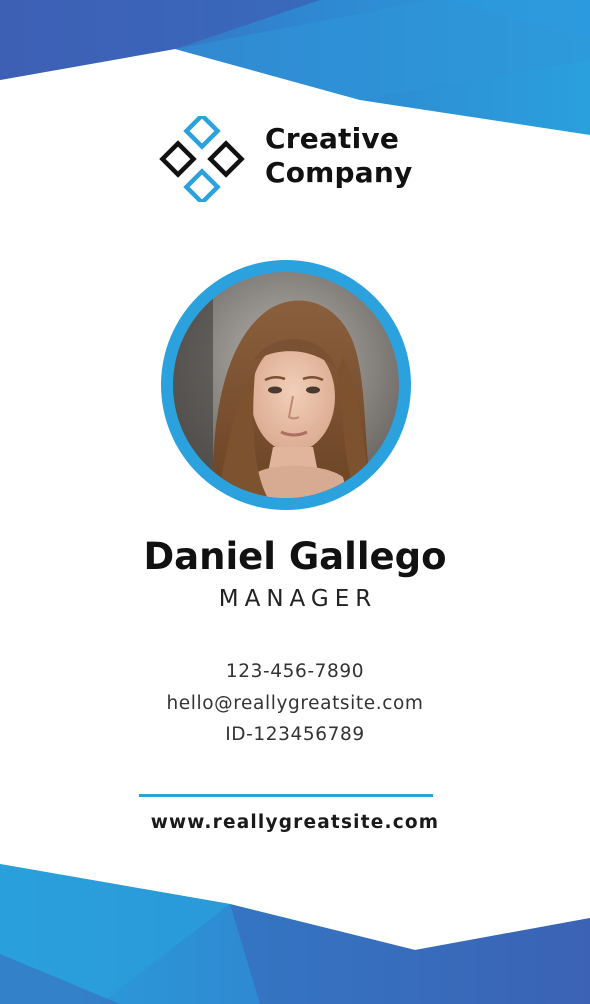 The height and width of the screenshot is (1004, 590). What do you see at coordinates (339, 172) in the screenshot?
I see `company-name-line-2: Company` at bounding box center [339, 172].